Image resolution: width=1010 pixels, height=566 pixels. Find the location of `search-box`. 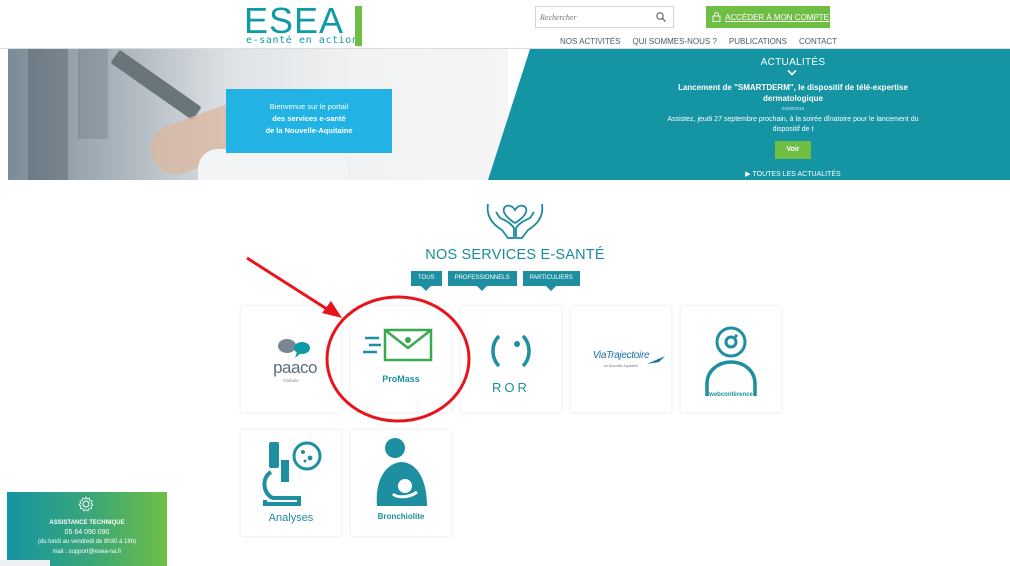

search-box is located at coordinates (604, 17).